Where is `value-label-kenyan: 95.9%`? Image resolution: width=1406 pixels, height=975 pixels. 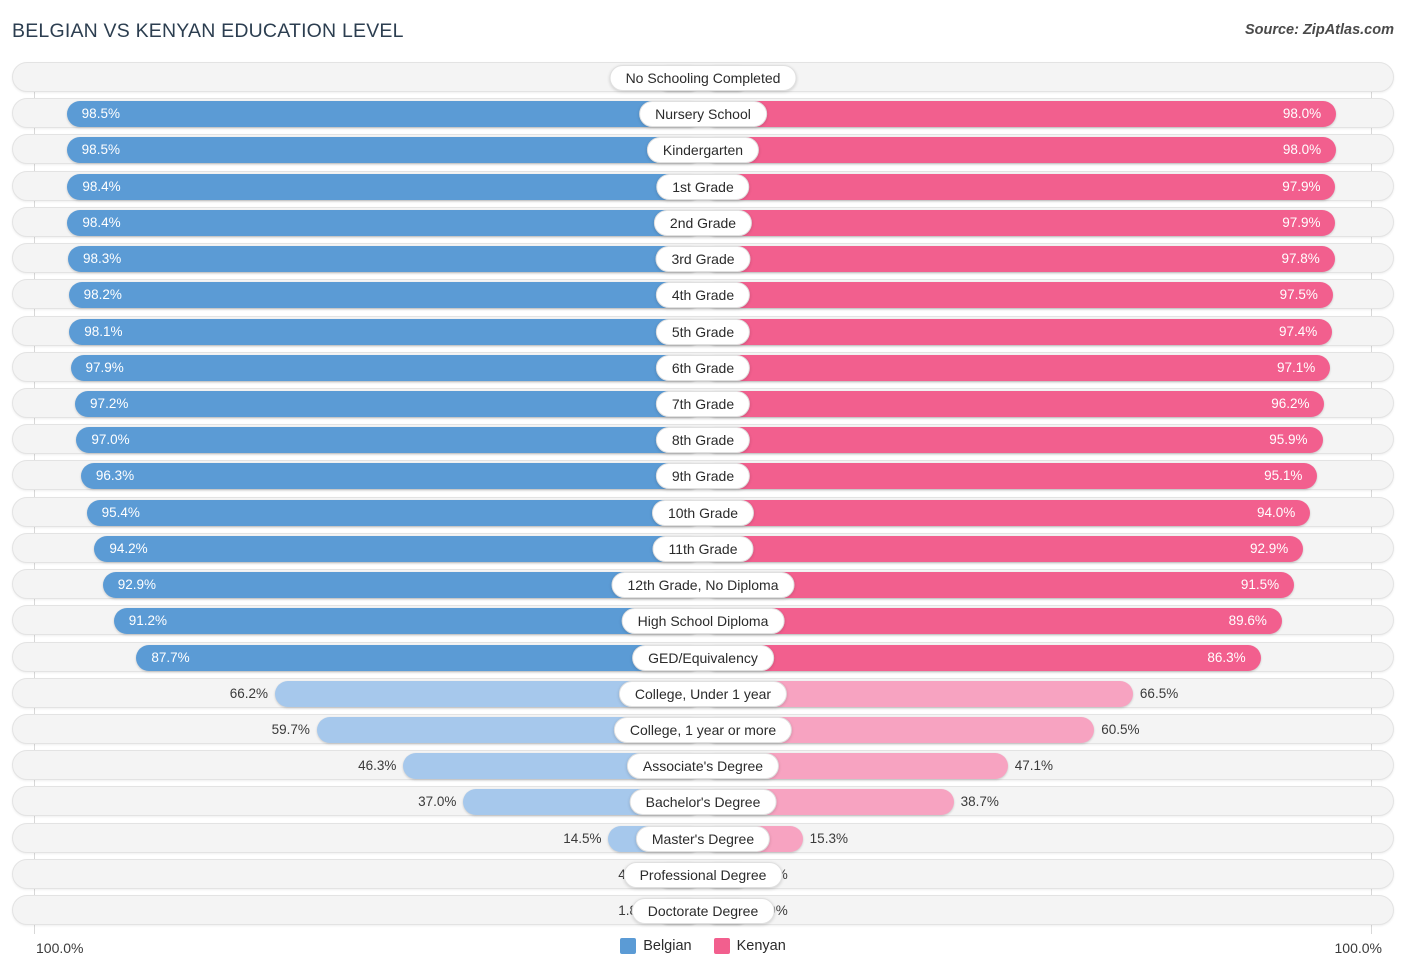 value-label-kenyan: 95.9% is located at coordinates (1288, 440).